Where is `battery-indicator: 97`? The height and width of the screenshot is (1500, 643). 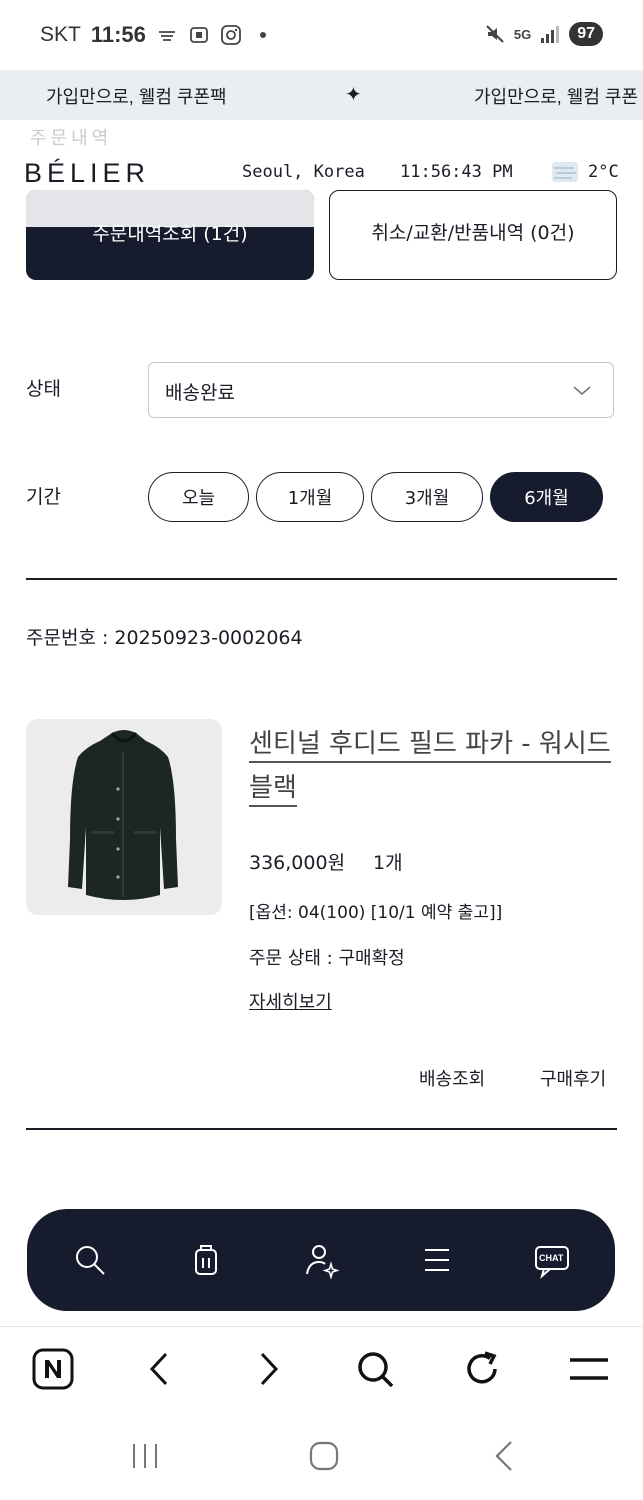 battery-indicator: 97 is located at coordinates (586, 34).